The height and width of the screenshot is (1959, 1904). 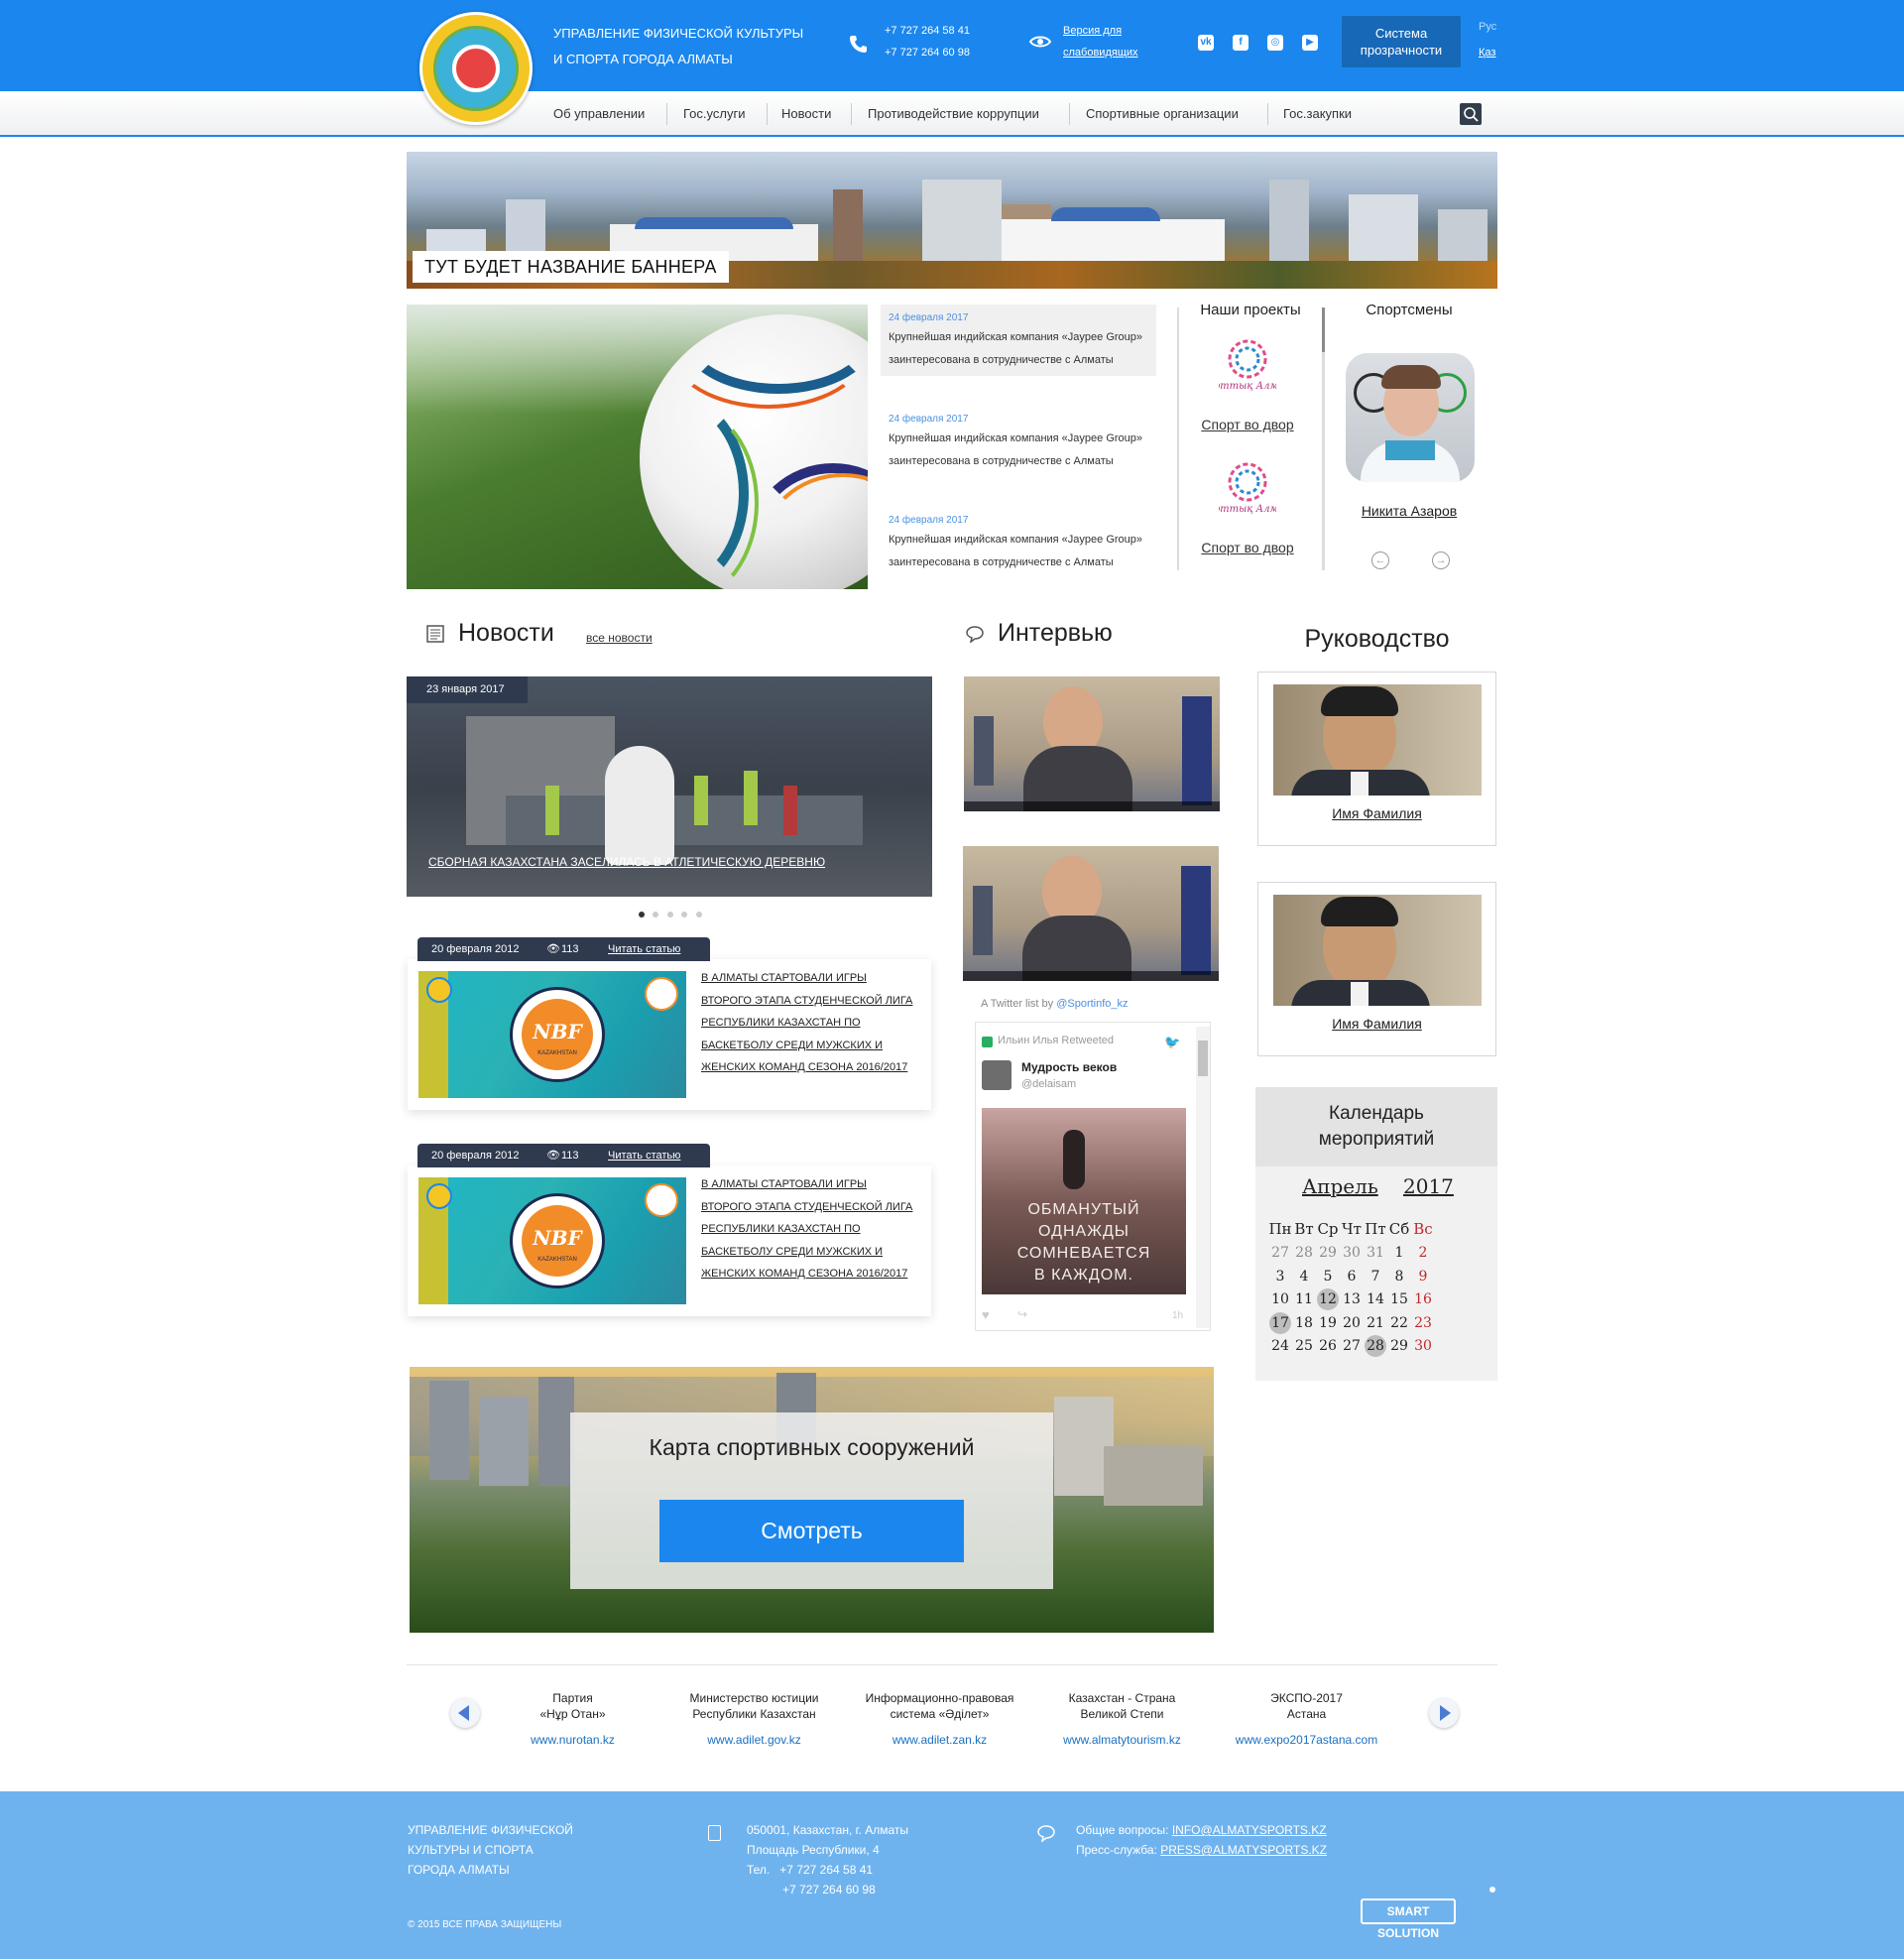 What do you see at coordinates (827, 1889) in the screenshot?
I see `footer-phone-2: +7 727 264 60 98` at bounding box center [827, 1889].